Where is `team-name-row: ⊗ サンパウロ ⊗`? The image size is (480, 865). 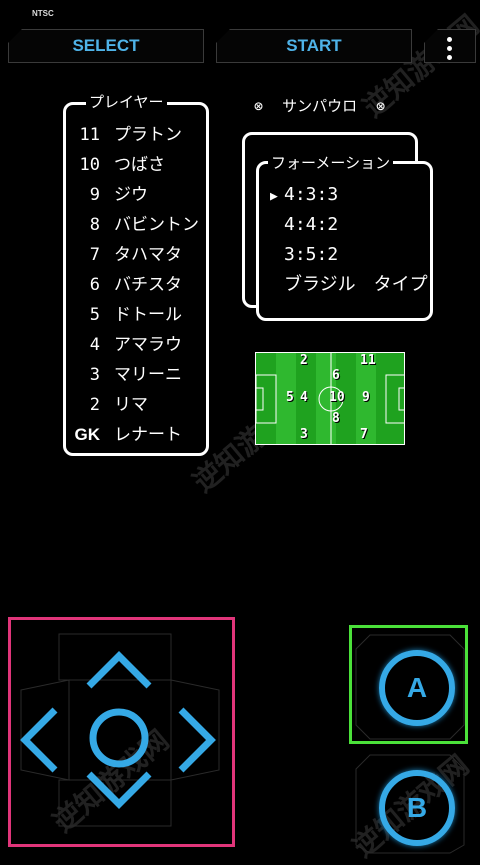 team-name-row: ⊗ サンパウロ ⊗ is located at coordinates (319, 105).